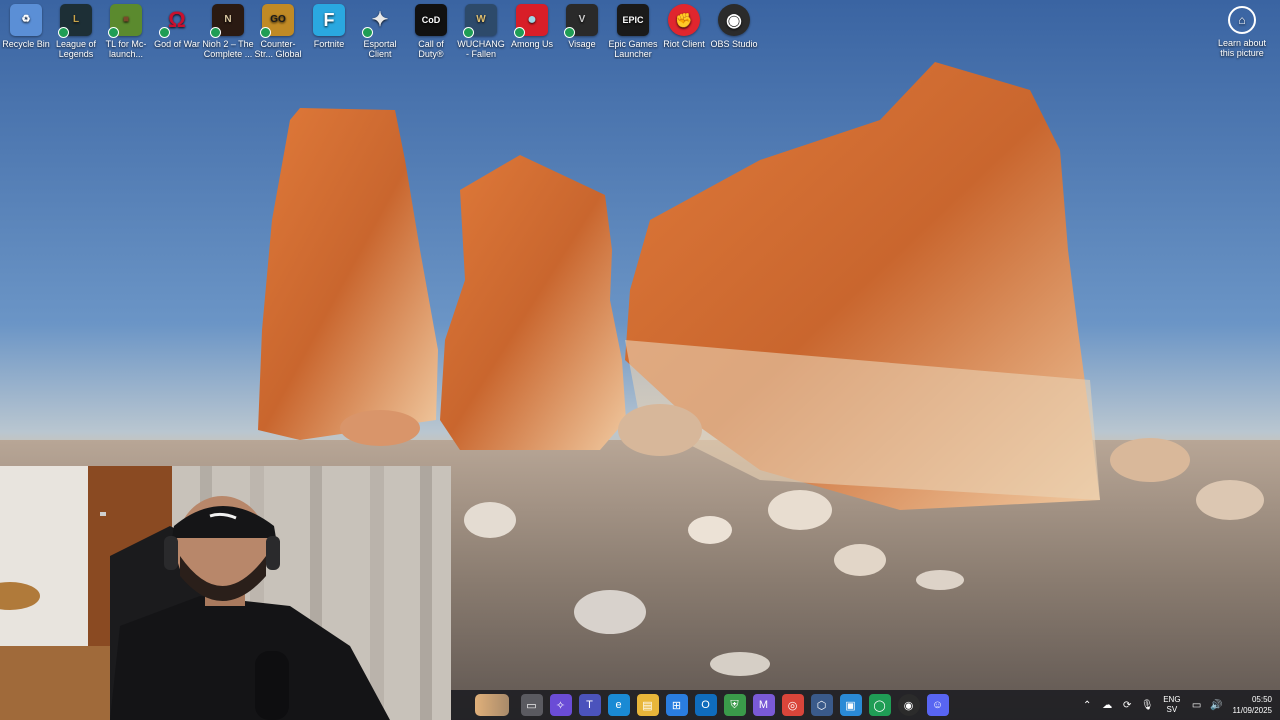  I want to click on teams-icon: T, so click(589, 705).